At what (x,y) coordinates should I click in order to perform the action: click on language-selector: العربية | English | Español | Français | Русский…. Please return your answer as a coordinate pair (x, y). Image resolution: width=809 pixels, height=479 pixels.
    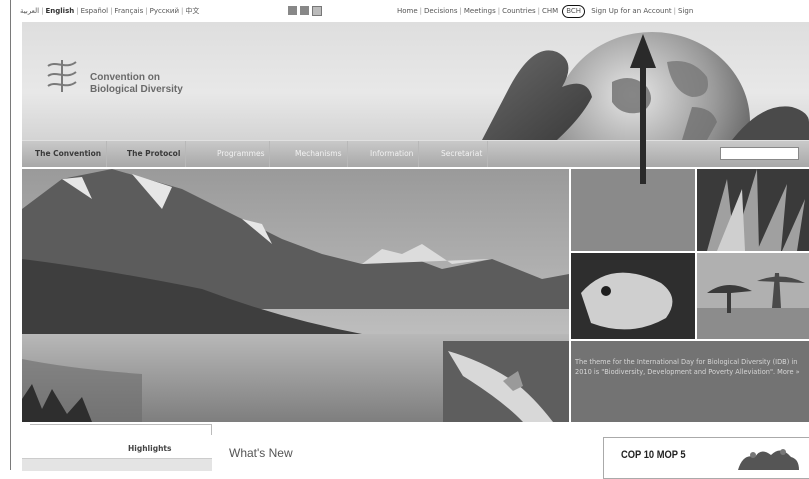
    Looking at the image, I should click on (109, 11).